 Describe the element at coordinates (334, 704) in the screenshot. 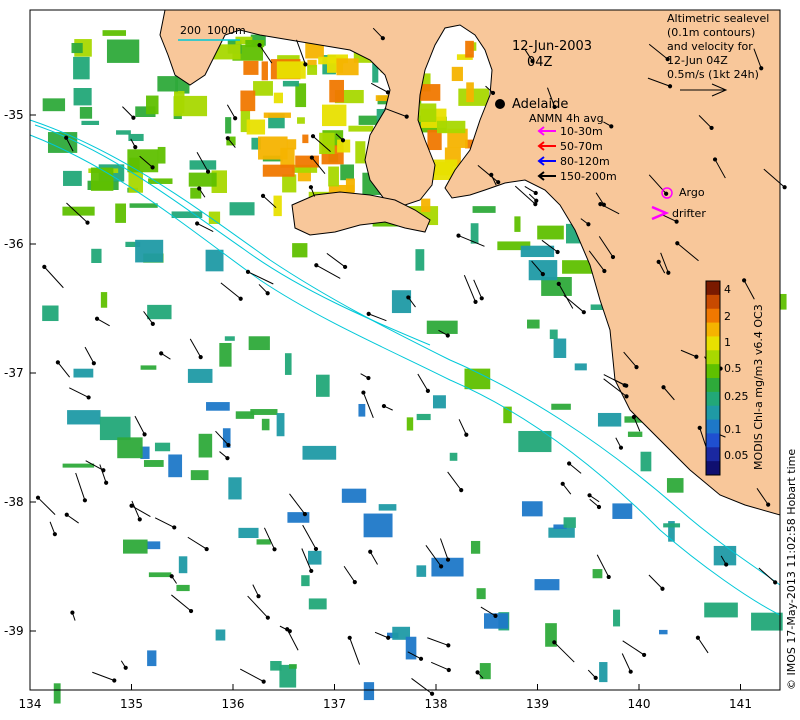

I see `lon-tick-label: 137` at that location.